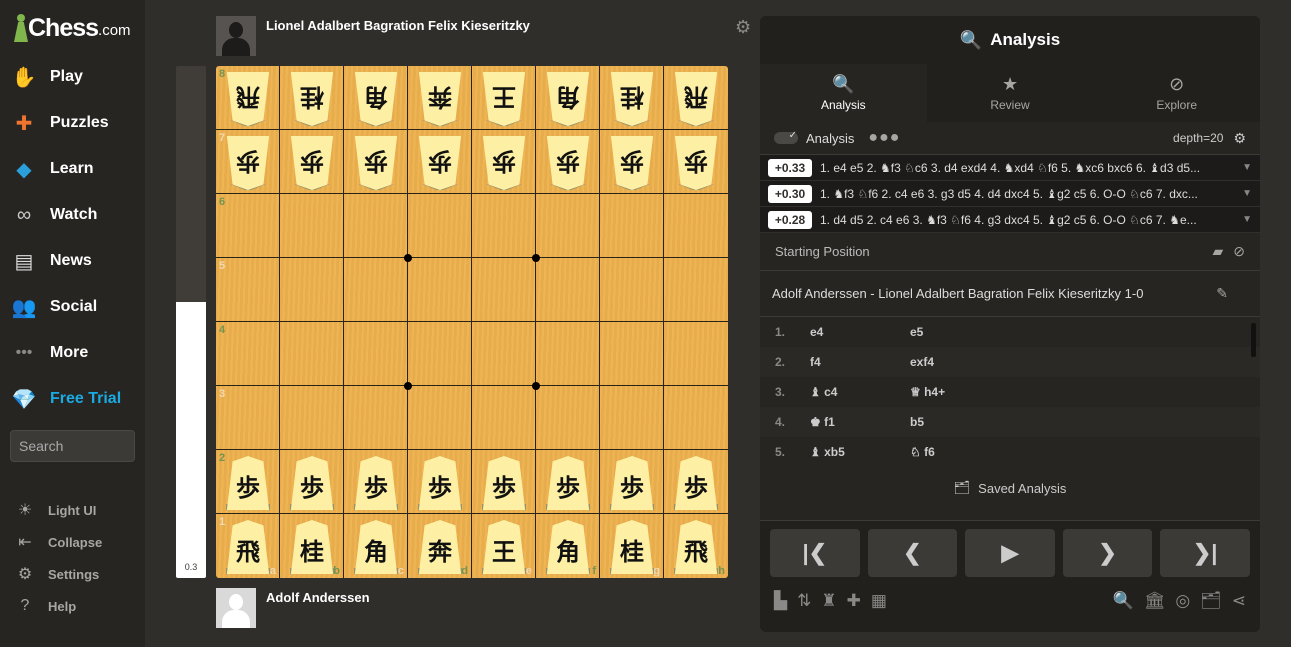  I want to click on board-square-g2: 歩, so click(632, 482).